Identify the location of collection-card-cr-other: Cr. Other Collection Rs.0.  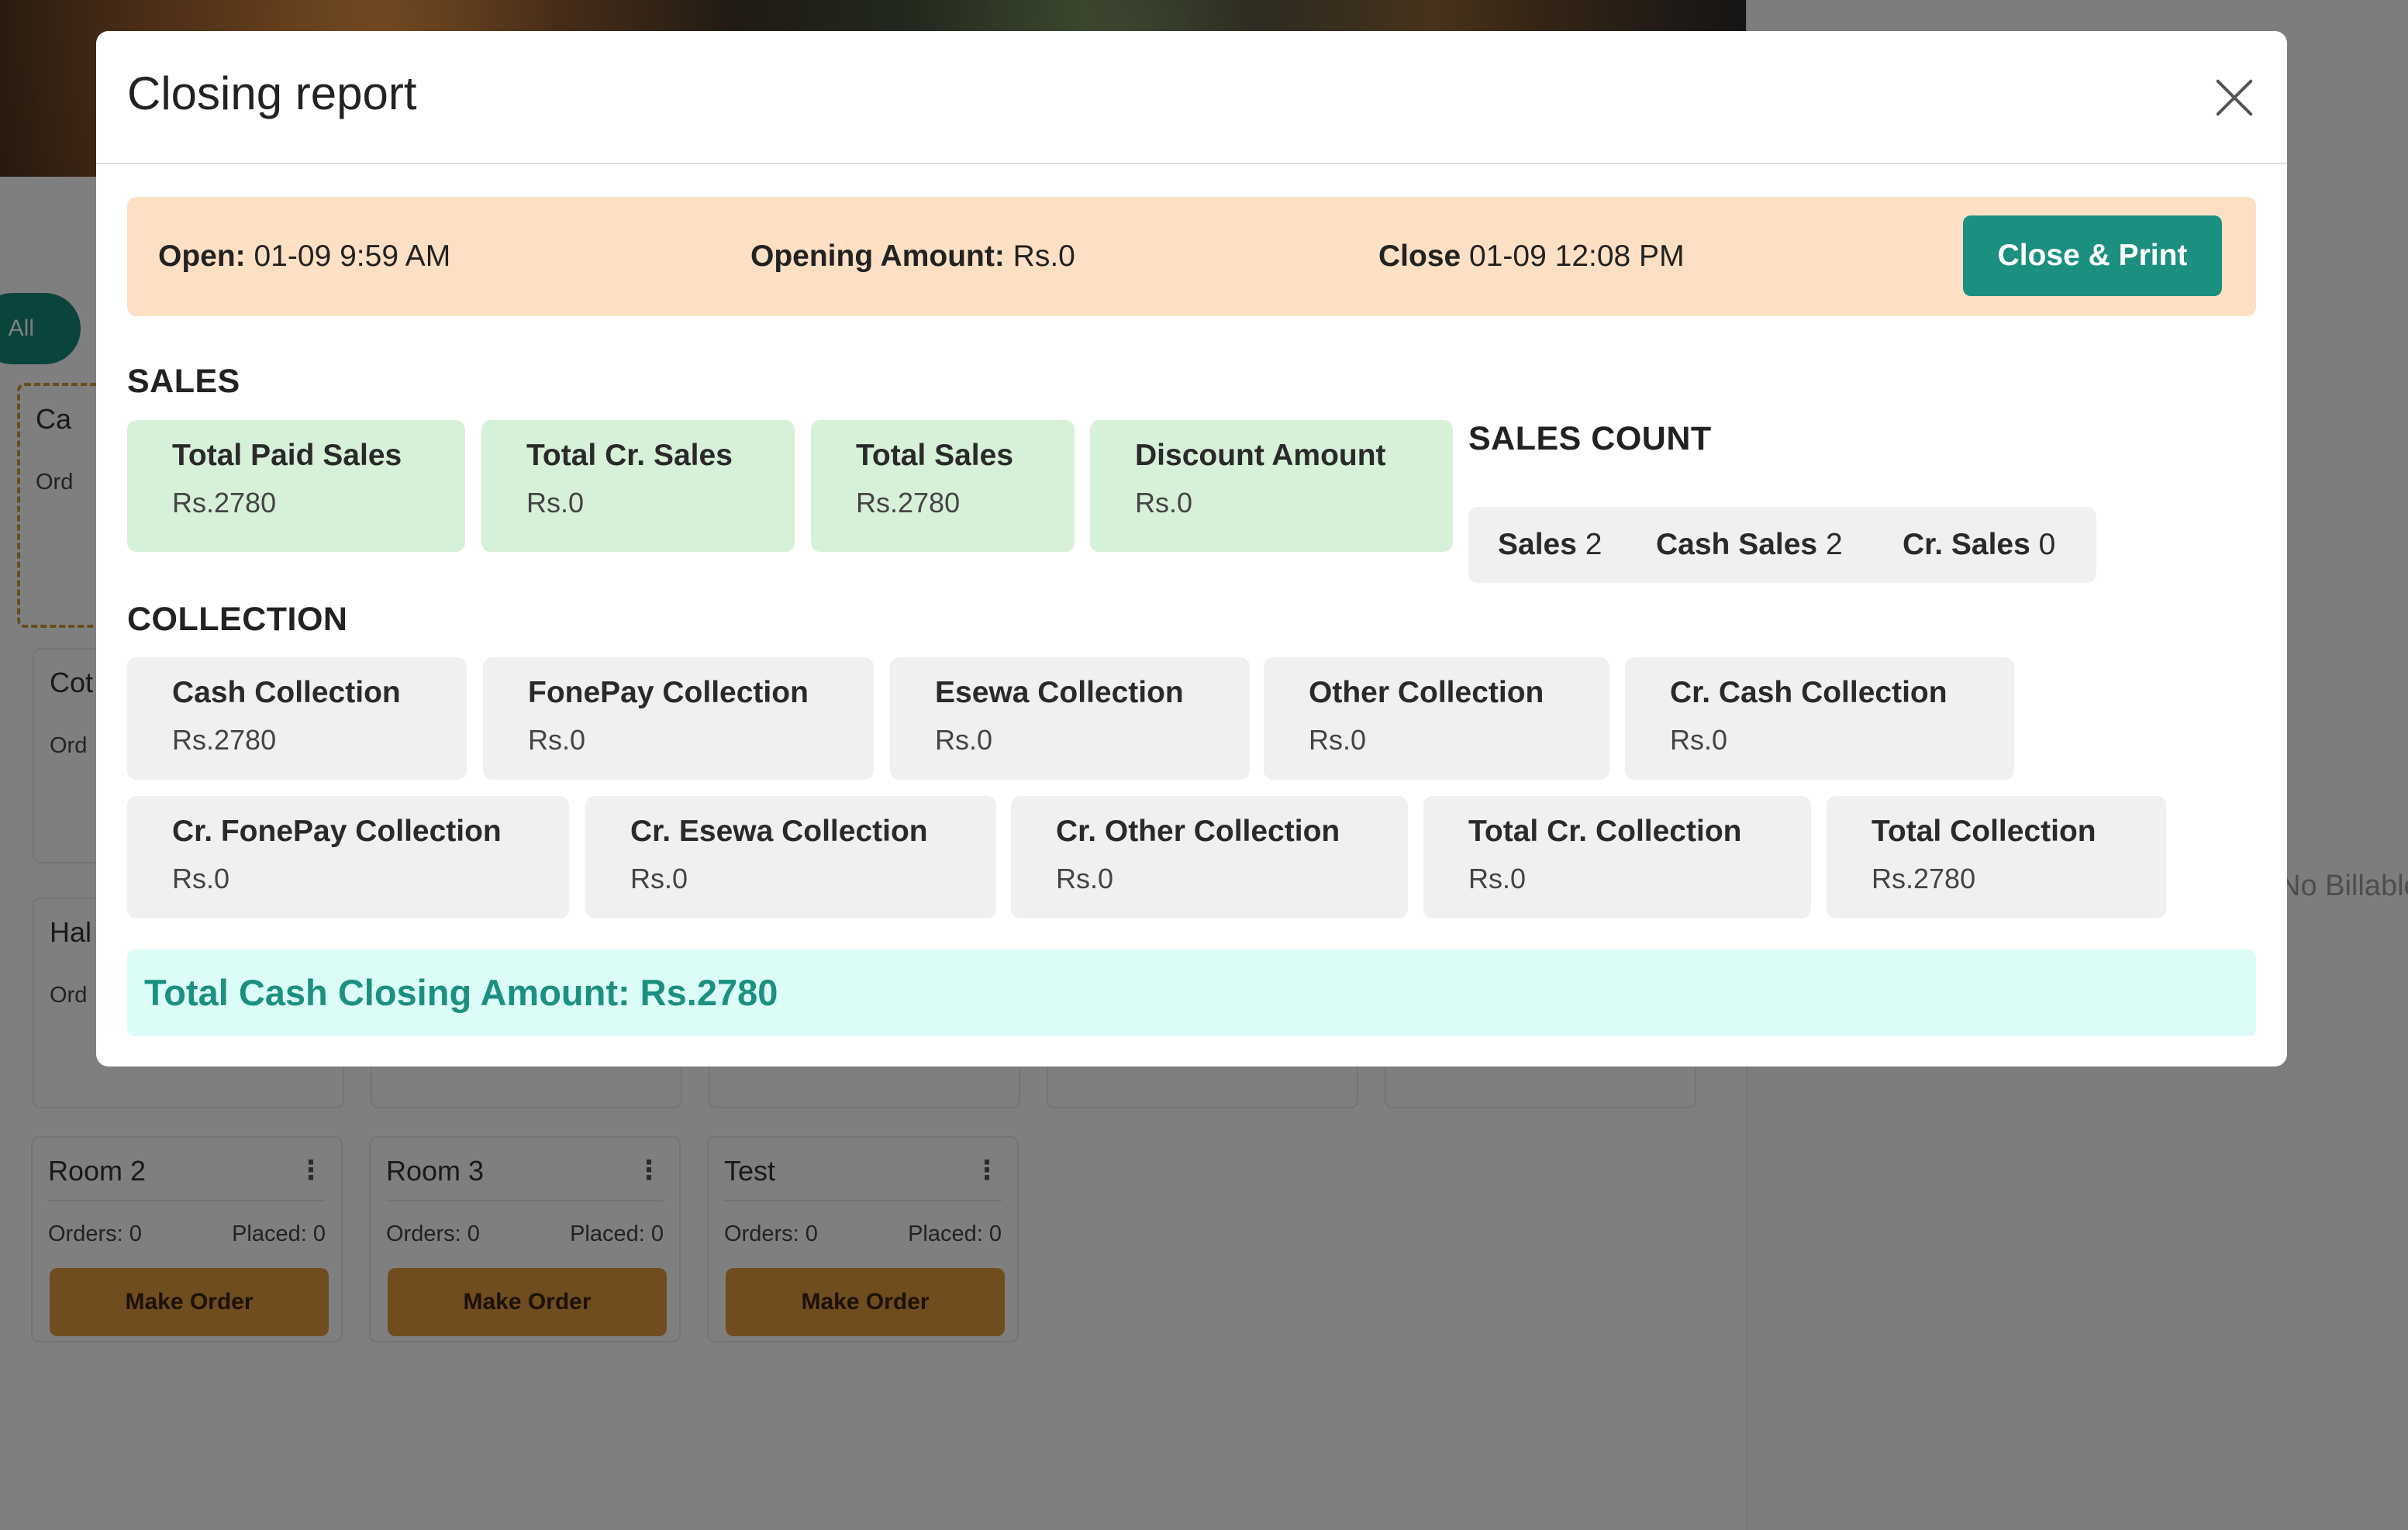
(1209, 857).